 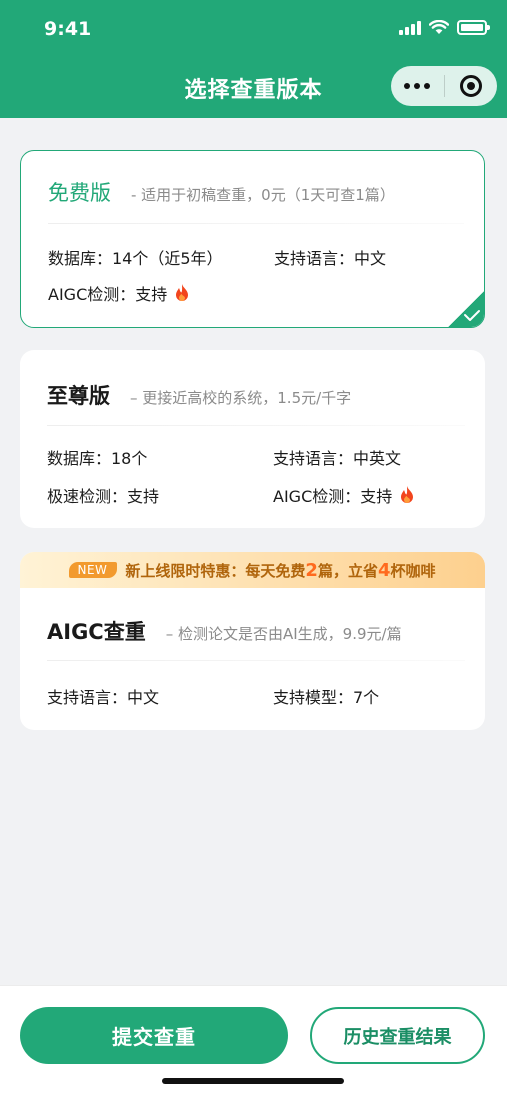 What do you see at coordinates (93, 570) in the screenshot?
I see `new-badge: NEW` at bounding box center [93, 570].